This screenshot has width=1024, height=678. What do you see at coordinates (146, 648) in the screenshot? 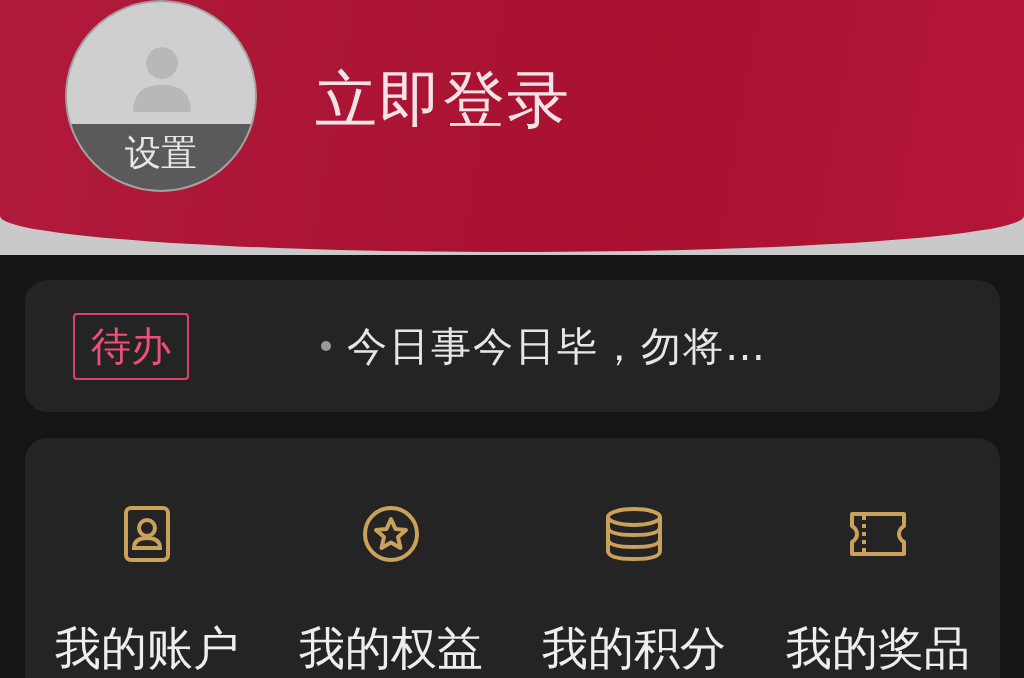
I see `menu-label: 我的账户` at bounding box center [146, 648].